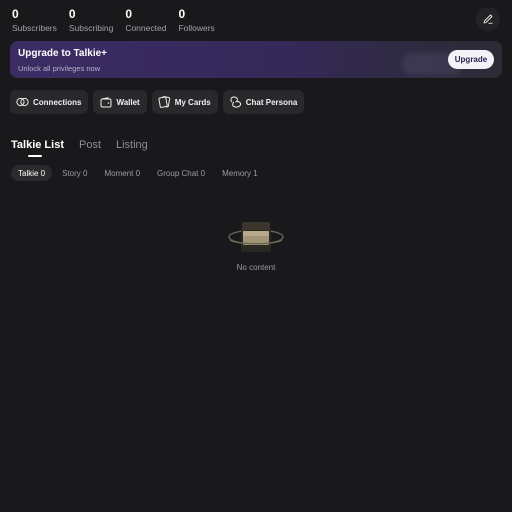 Image resolution: width=512 pixels, height=512 pixels. I want to click on stat-connected: 0 Connected, so click(145, 21).